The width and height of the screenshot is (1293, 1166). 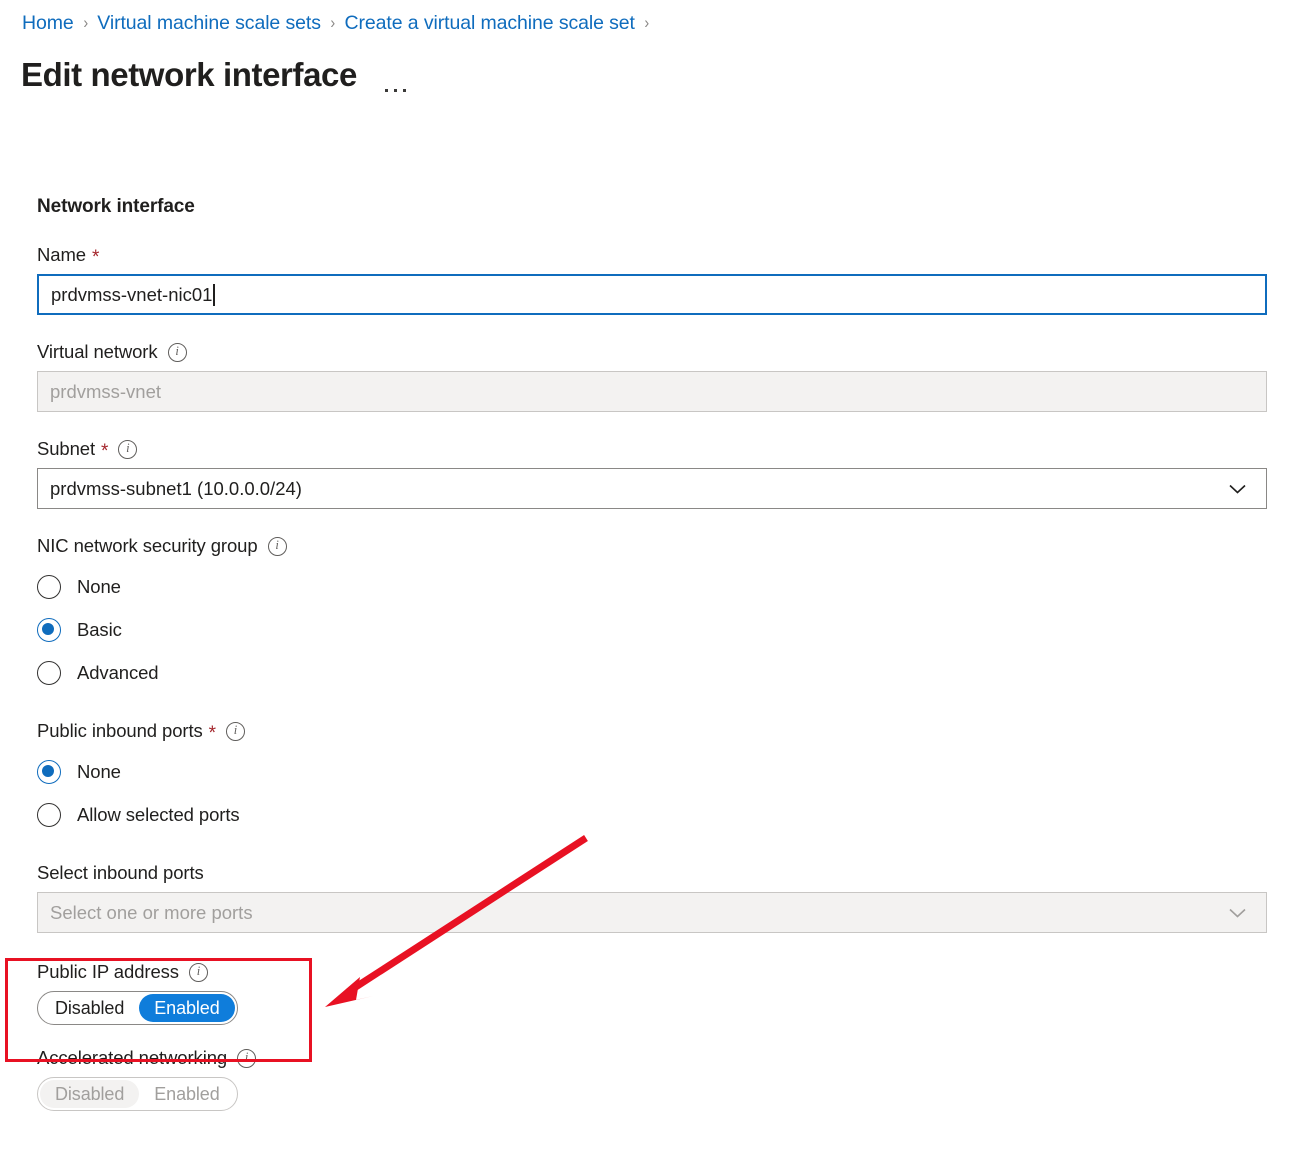 What do you see at coordinates (652, 814) in the screenshot?
I see `radio-public-inbound-allow-selected: Allow selected ports` at bounding box center [652, 814].